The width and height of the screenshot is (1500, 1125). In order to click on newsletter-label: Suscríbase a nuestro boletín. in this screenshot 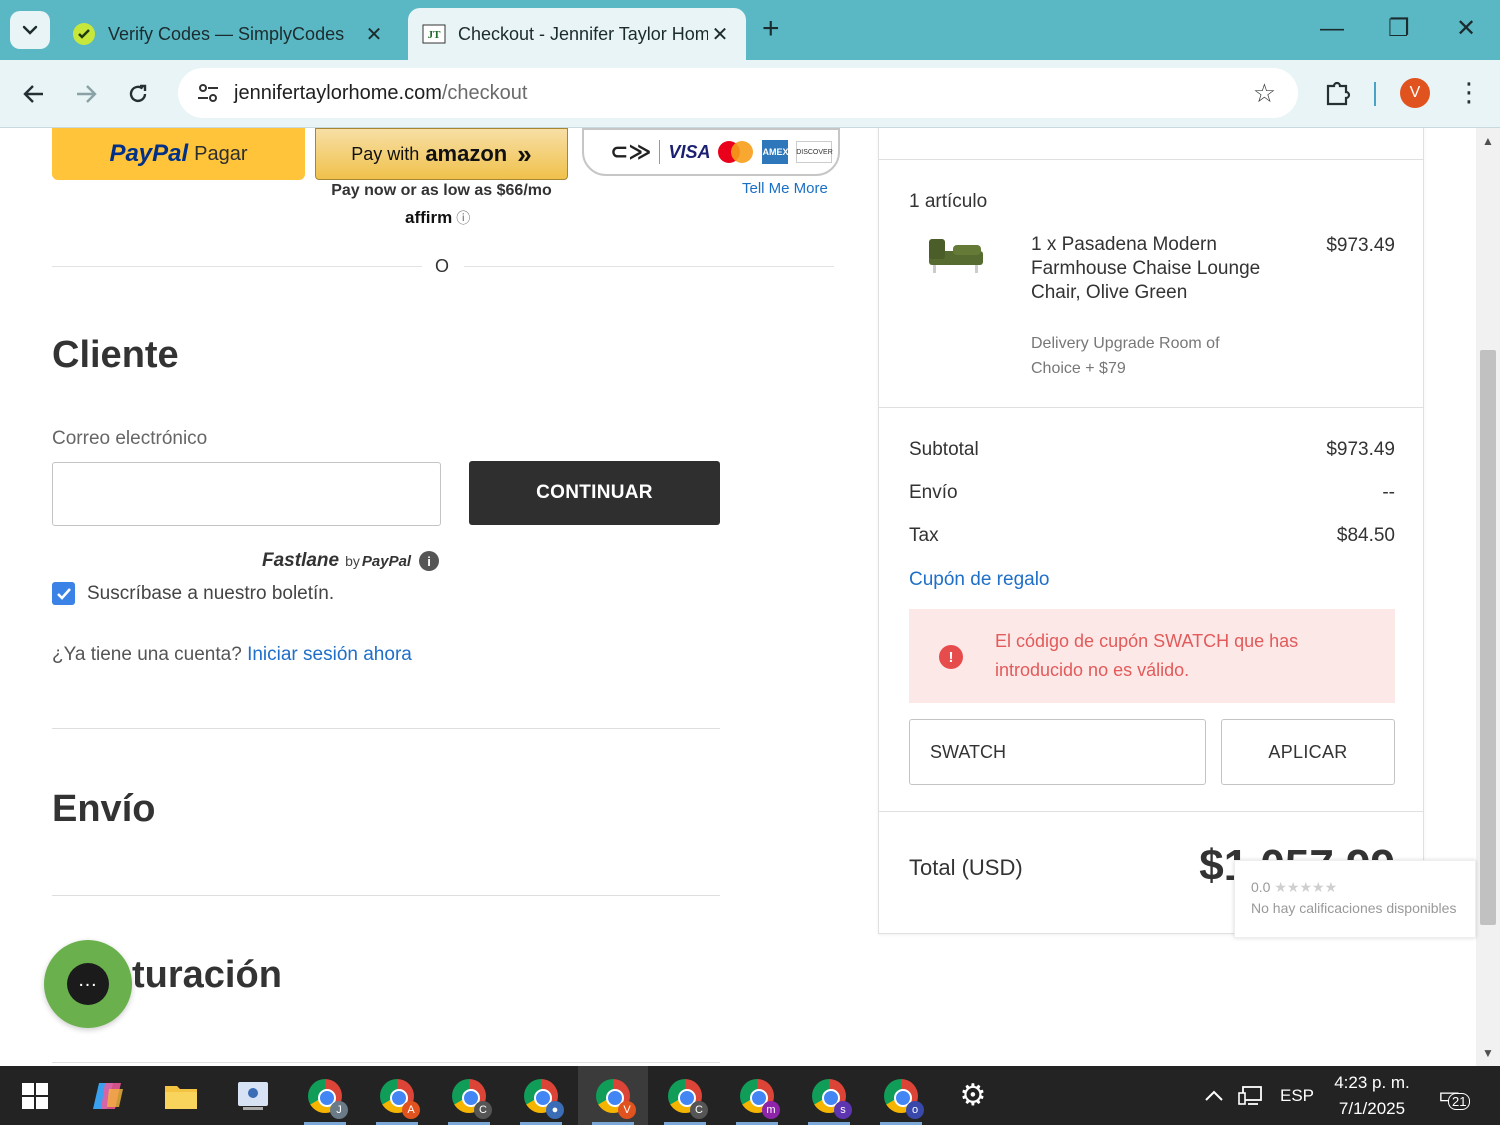, I will do `click(210, 594)`.